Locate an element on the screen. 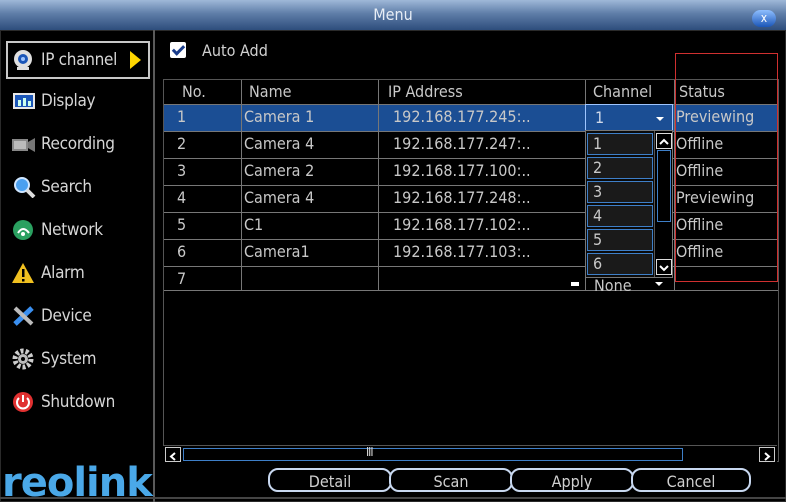  camera-icon is located at coordinates (23, 60).